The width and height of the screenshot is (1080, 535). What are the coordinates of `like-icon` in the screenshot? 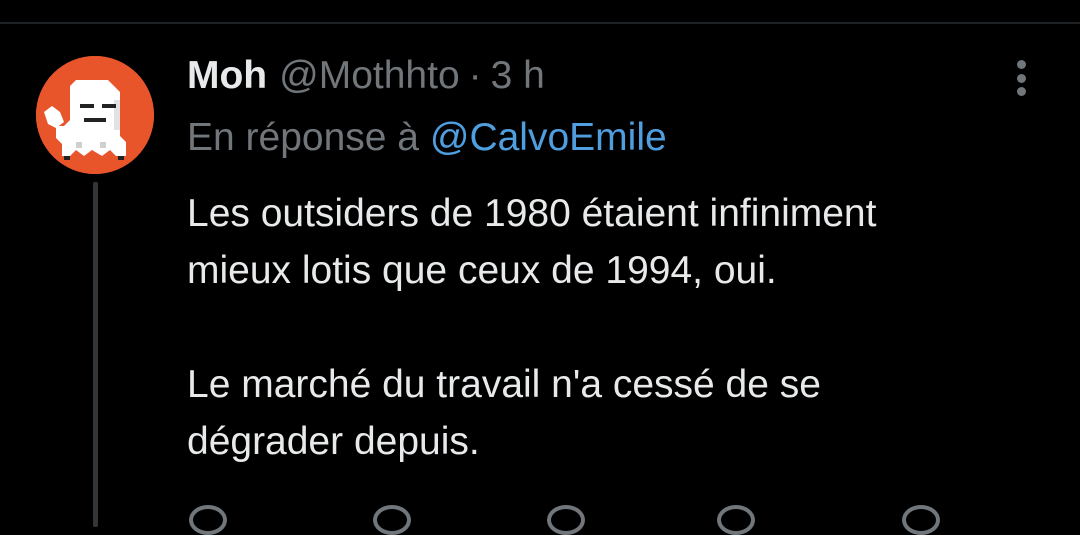 It's located at (566, 520).